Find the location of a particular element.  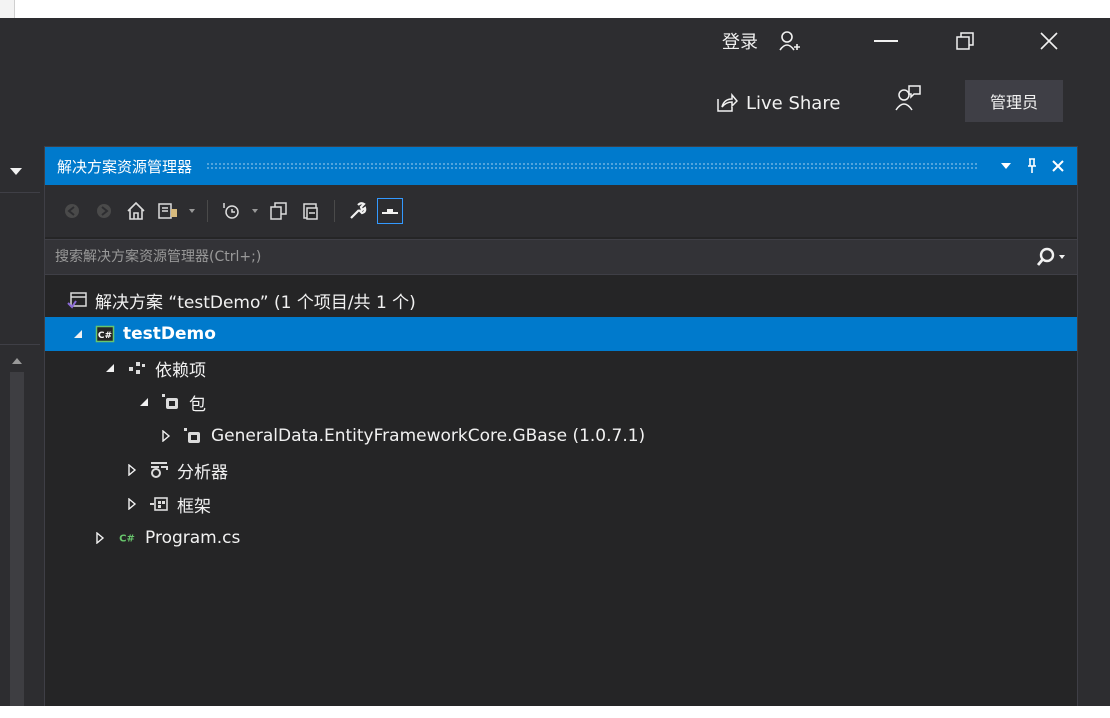

search-options-dropdown-icon is located at coordinates (1064, 257).